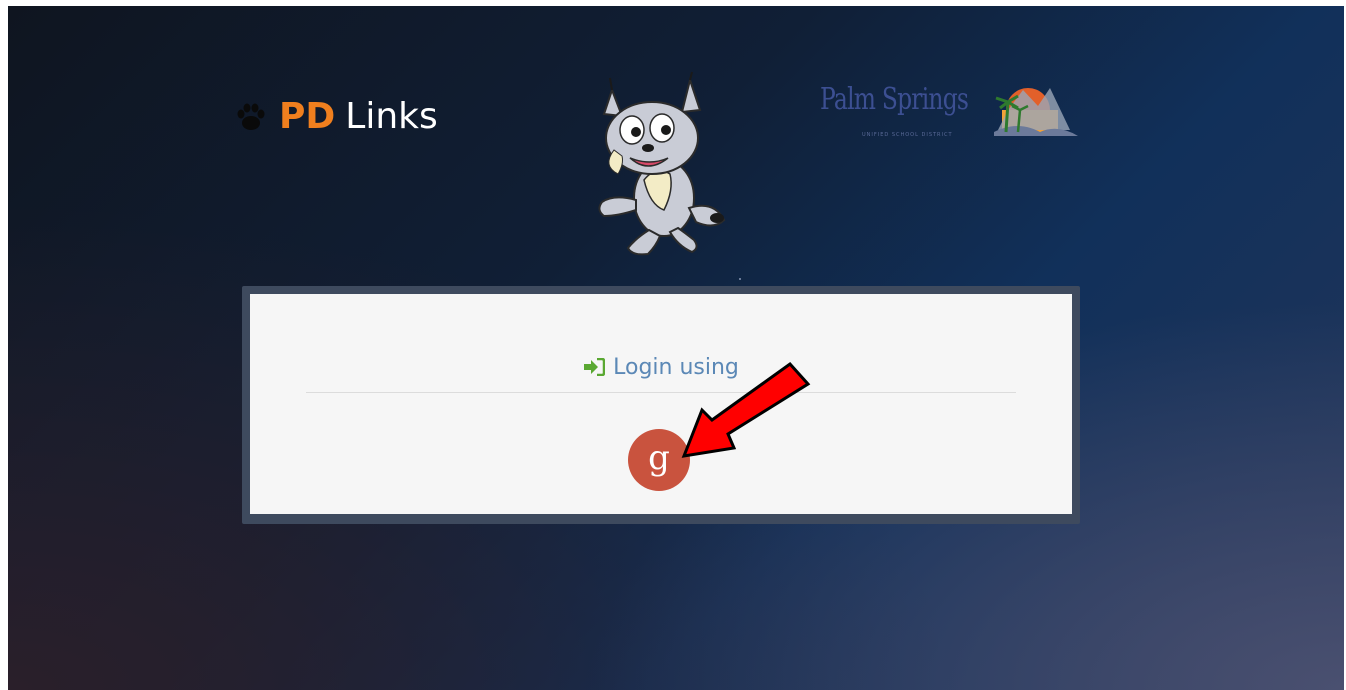 This screenshot has height=690, width=1346. What do you see at coordinates (595, 367) in the screenshot?
I see `sign-in-icon` at bounding box center [595, 367].